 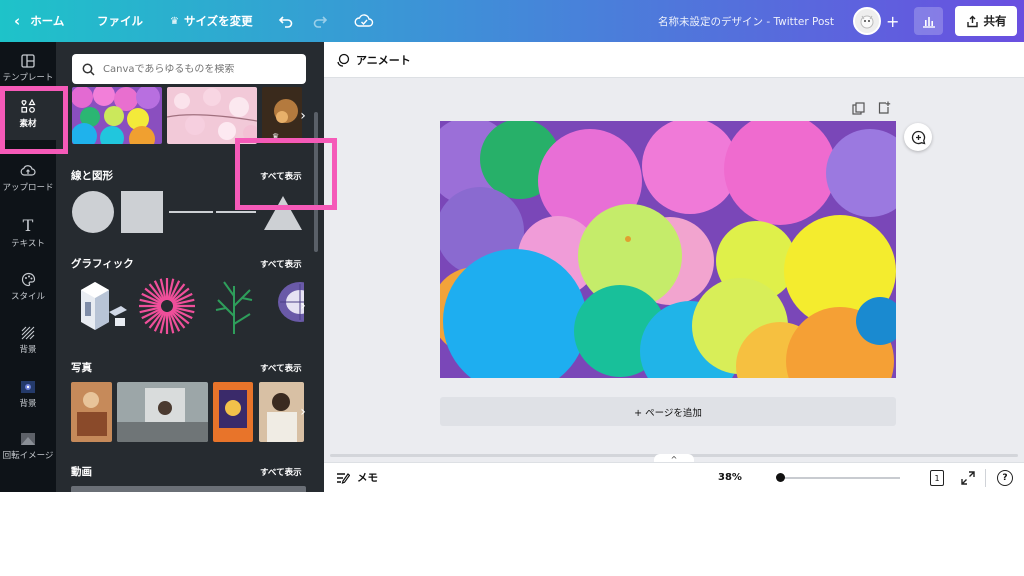 What do you see at coordinates (281, 368) in the screenshot?
I see `see-all-photos: すべて表示` at bounding box center [281, 368].